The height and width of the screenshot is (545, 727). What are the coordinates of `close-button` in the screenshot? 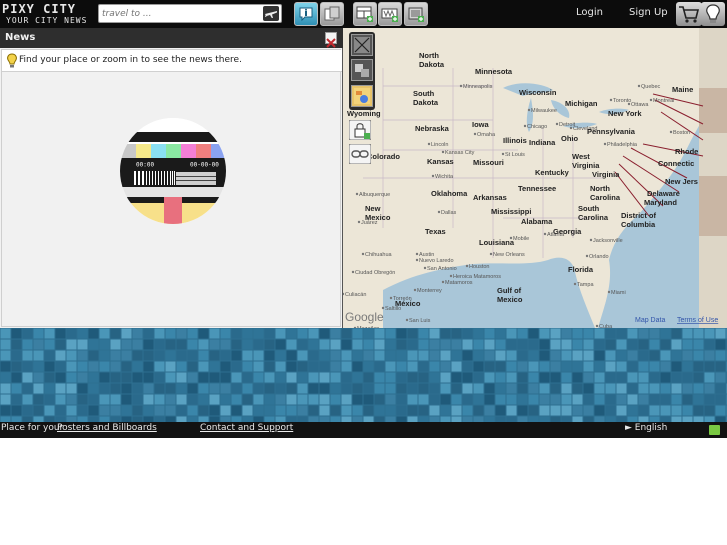 It's located at (331, 40).